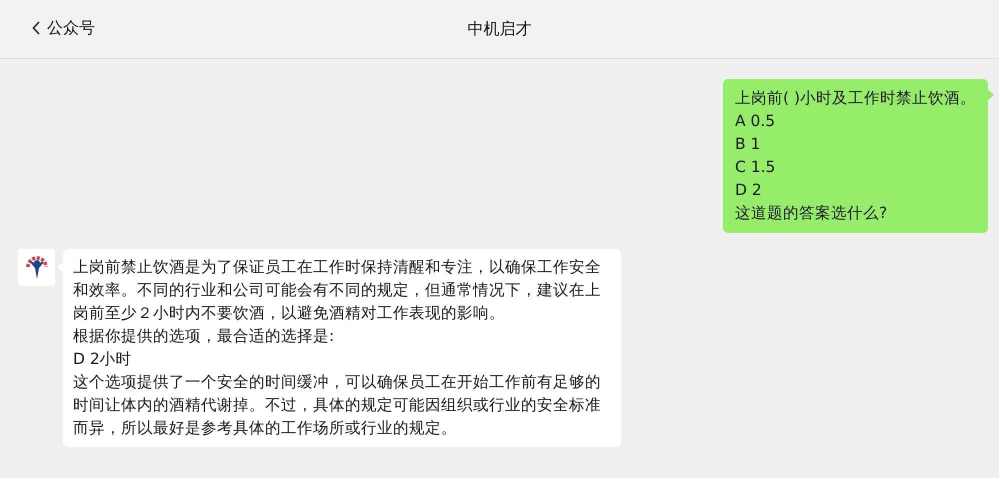 This screenshot has width=999, height=478. What do you see at coordinates (337, 290) in the screenshot?
I see `message-text: 上岗前禁止饮酒是为了保证员工在工作时保持清醒和专注，以确保工作安全和效率。不同的行业和公司可能会有不同的规定，但通常情况下，建议在上岗前至少２小时内不要饮酒，以避免酒精对工作表现的影响。` at bounding box center [337, 290].